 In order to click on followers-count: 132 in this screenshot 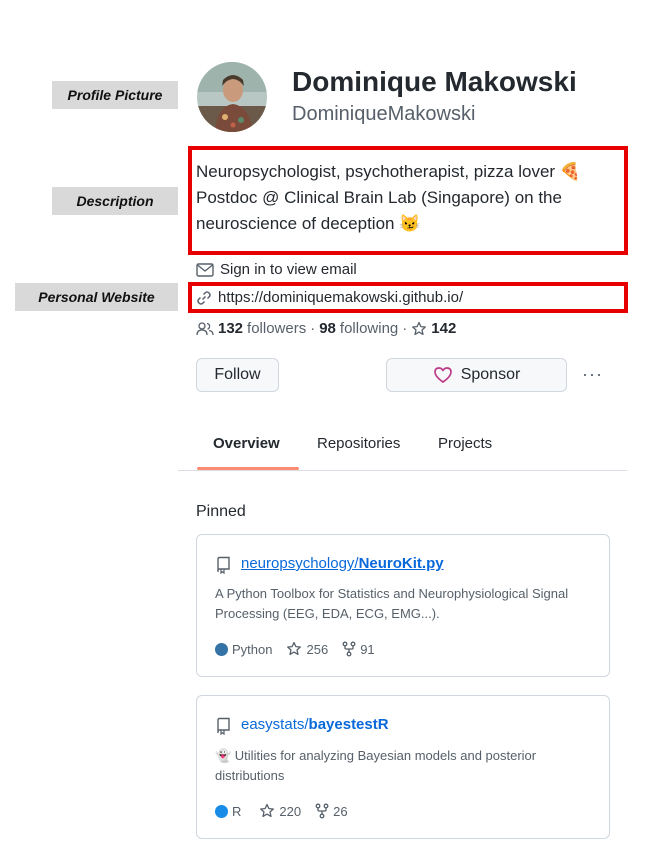, I will do `click(230, 328)`.